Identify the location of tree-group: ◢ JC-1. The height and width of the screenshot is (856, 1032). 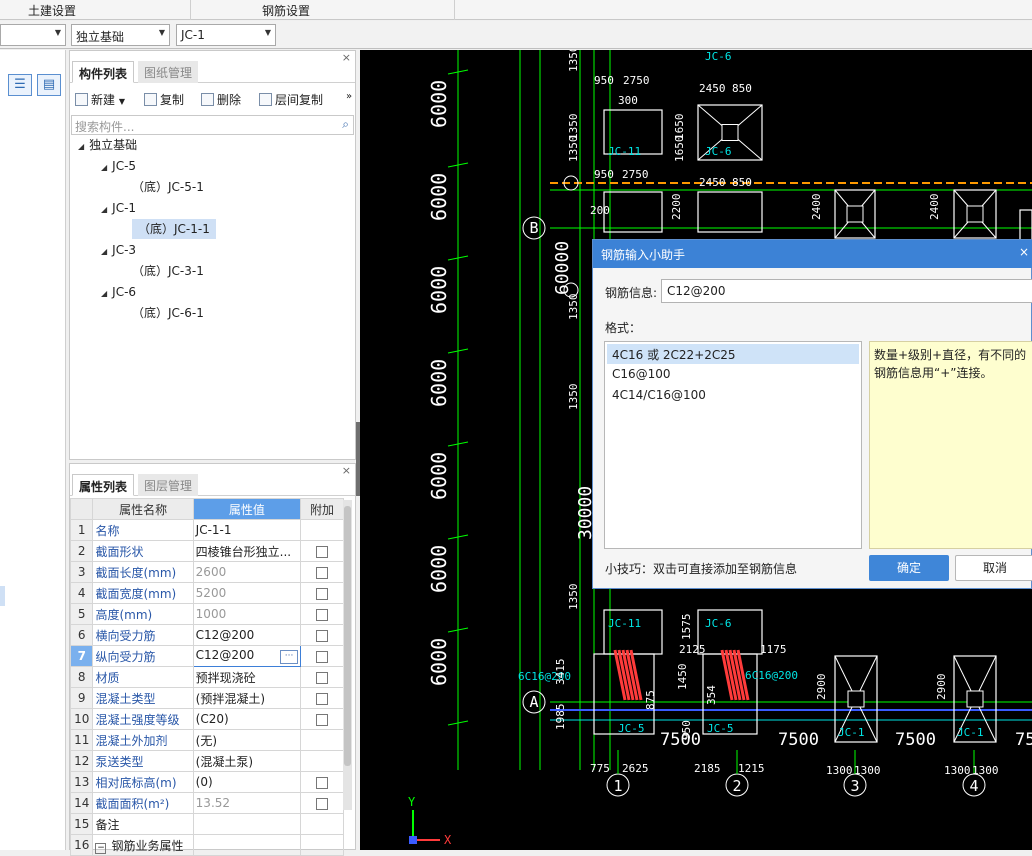
(118, 208).